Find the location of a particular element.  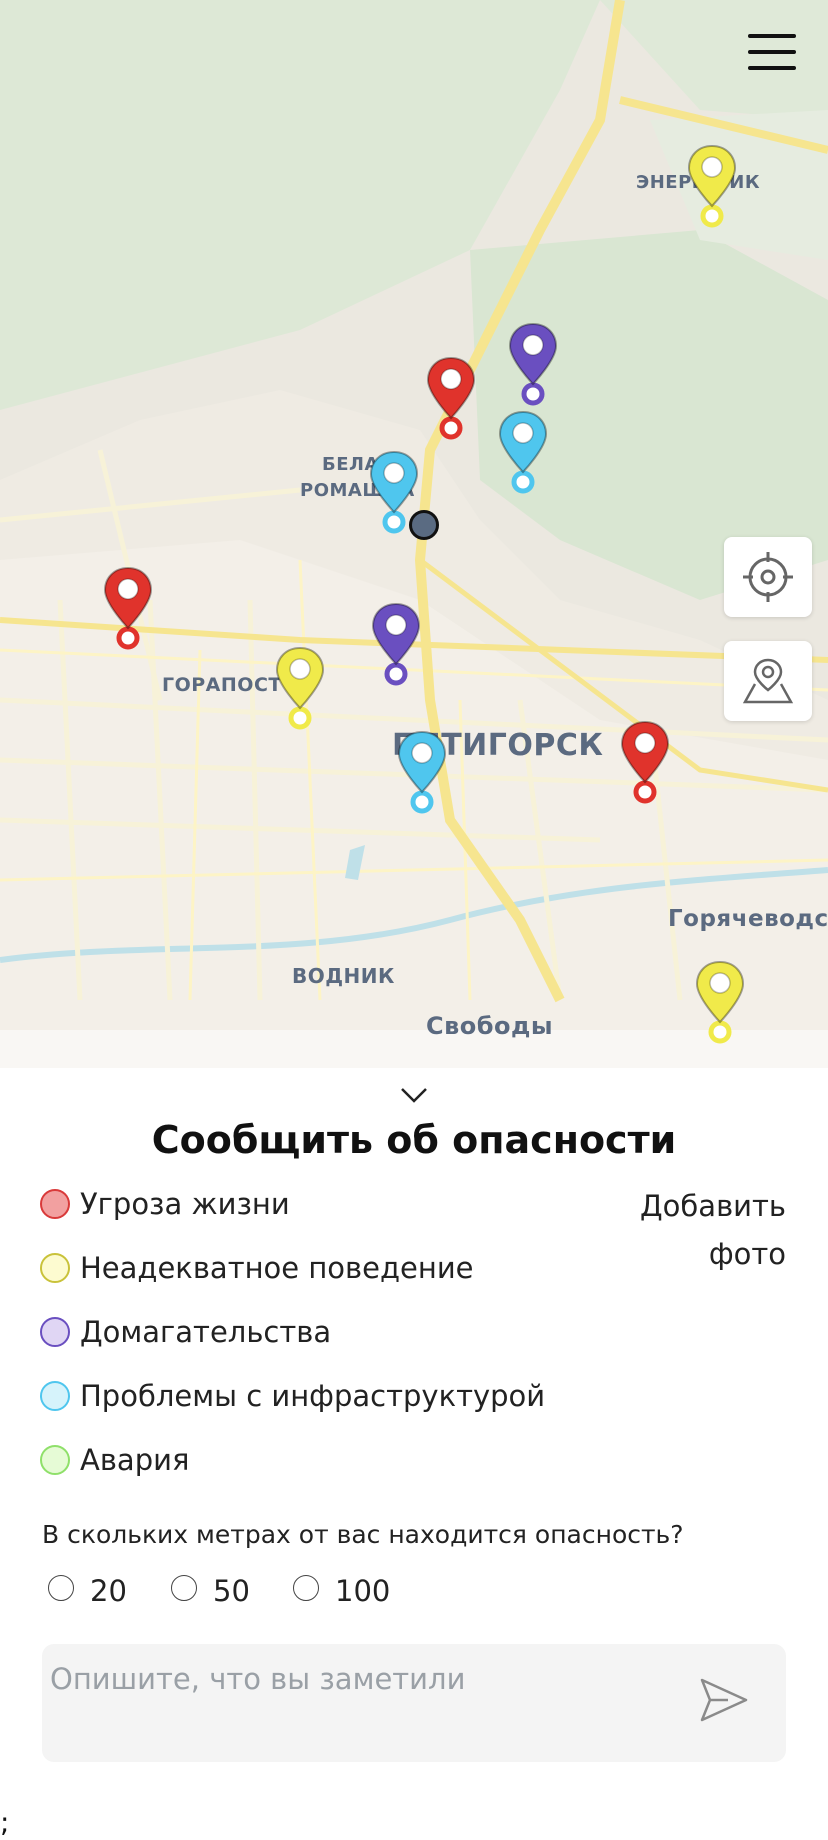

category-inadequate-behavior: Неадекватное поведение is located at coordinates (257, 1268).